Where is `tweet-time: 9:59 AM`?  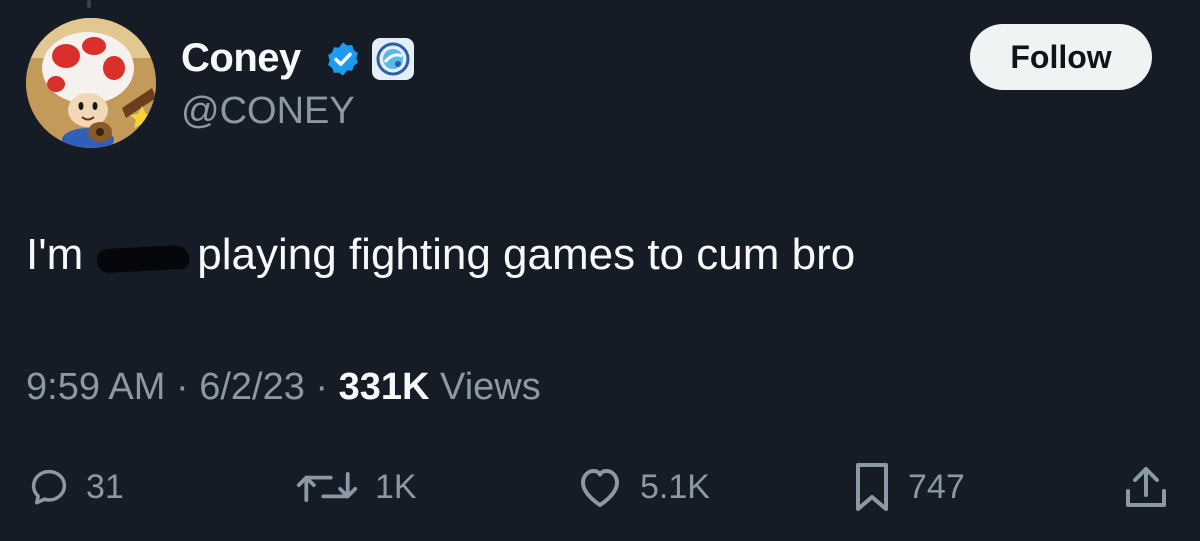 tweet-time: 9:59 AM is located at coordinates (95, 387).